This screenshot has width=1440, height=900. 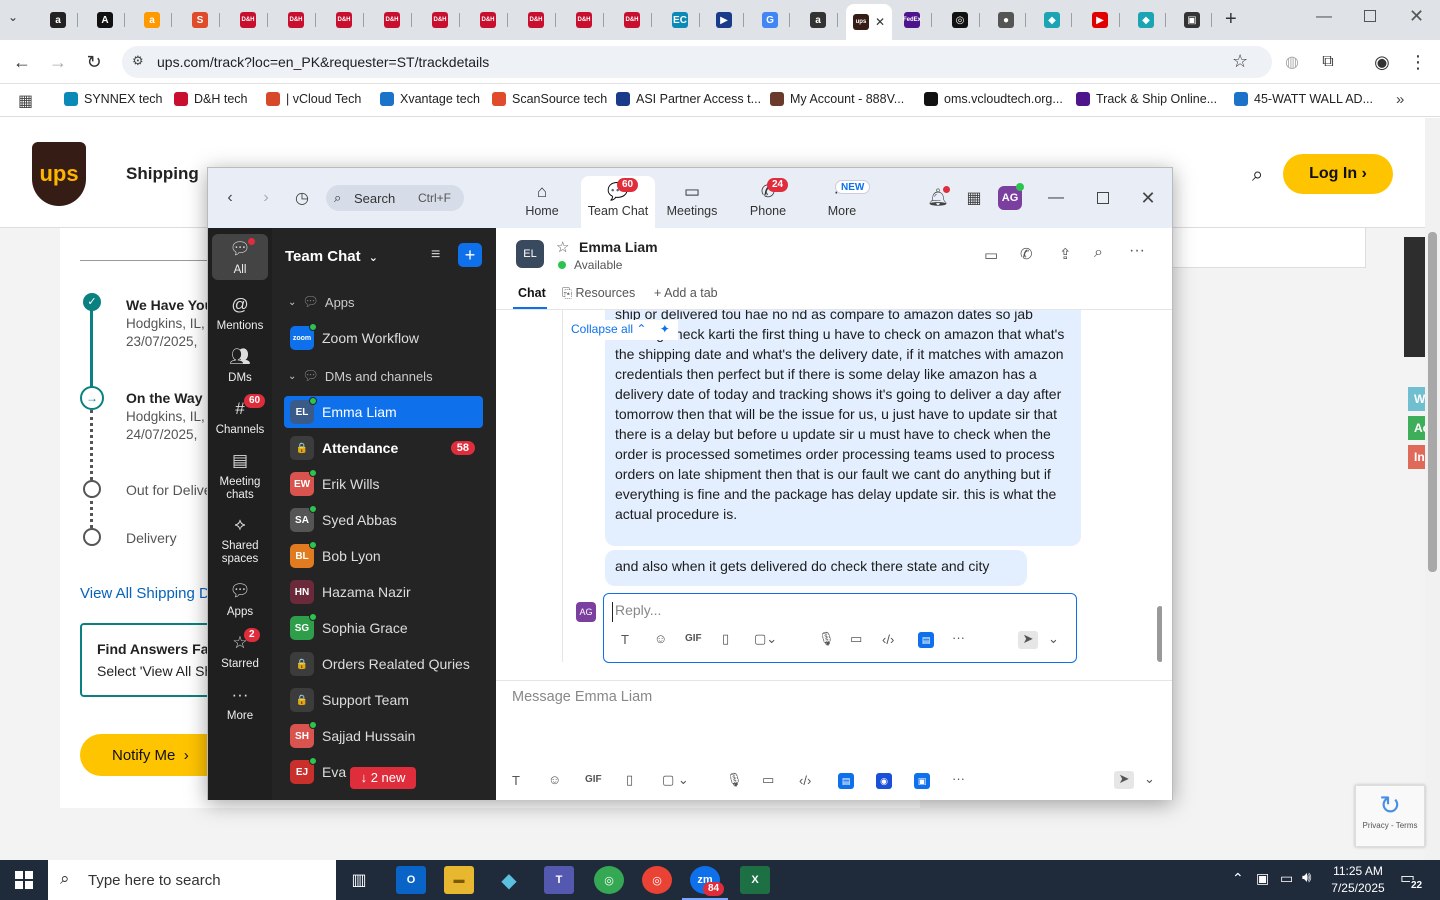 What do you see at coordinates (1028, 640) in the screenshot?
I see `send-icon: ➤` at bounding box center [1028, 640].